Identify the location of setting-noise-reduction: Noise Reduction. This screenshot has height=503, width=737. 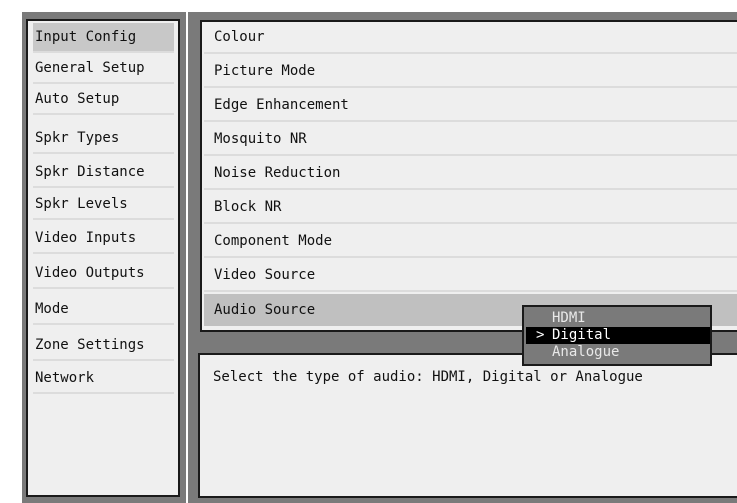
(470, 174).